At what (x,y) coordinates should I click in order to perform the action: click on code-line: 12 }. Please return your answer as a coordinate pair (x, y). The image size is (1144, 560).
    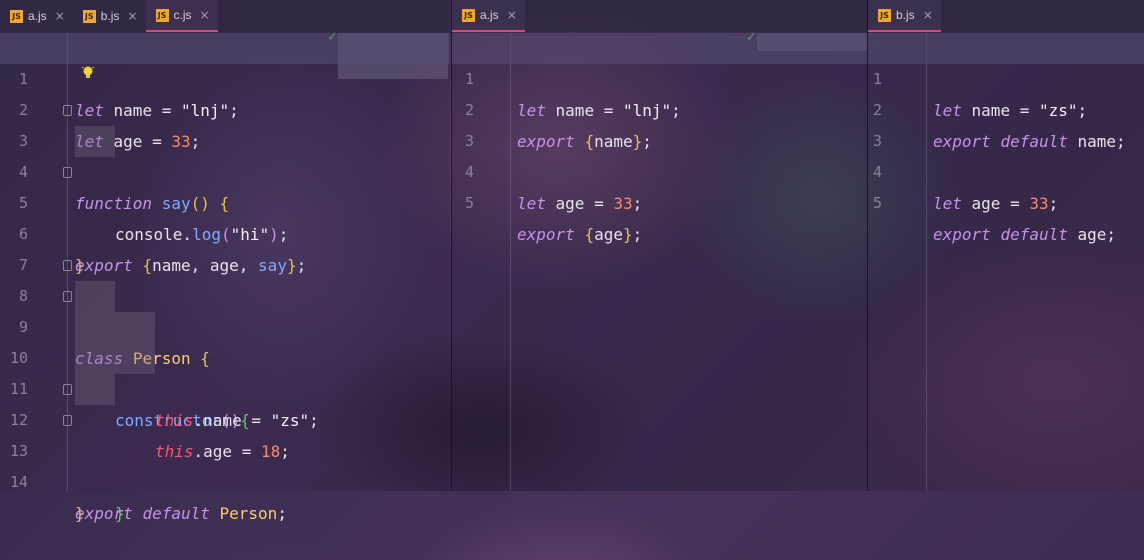
    Looking at the image, I should click on (225, 448).